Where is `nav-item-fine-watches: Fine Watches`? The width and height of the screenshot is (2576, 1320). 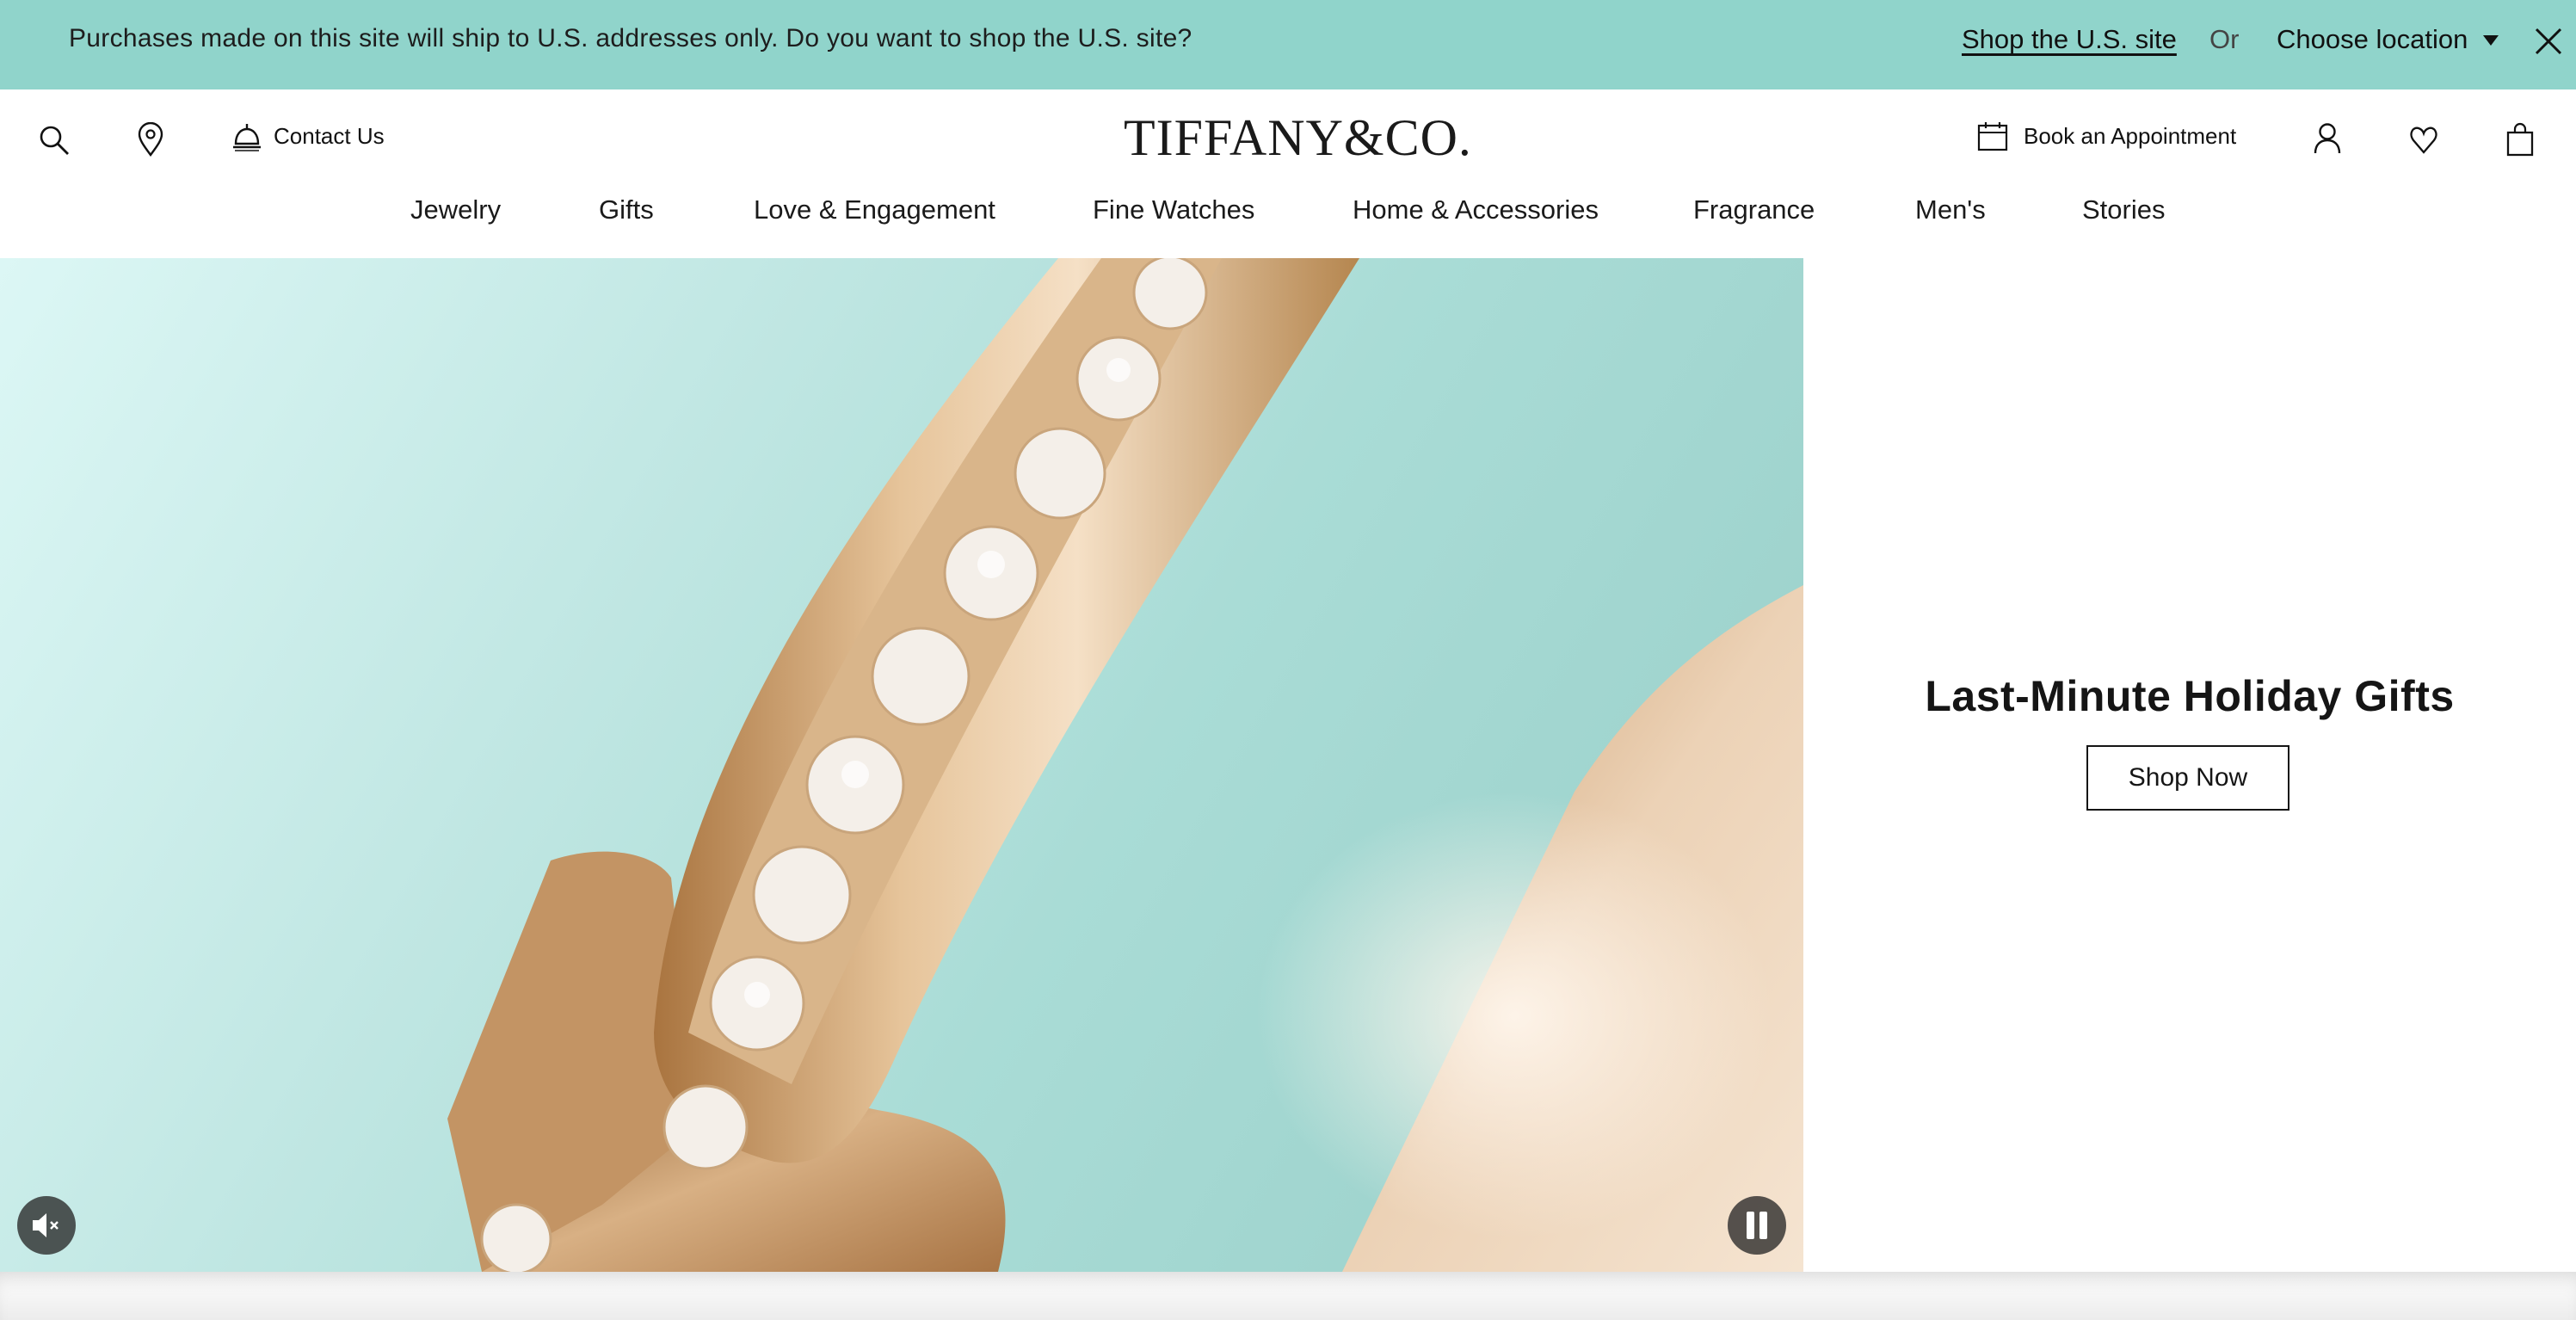
nav-item-fine-watches: Fine Watches is located at coordinates (1174, 209).